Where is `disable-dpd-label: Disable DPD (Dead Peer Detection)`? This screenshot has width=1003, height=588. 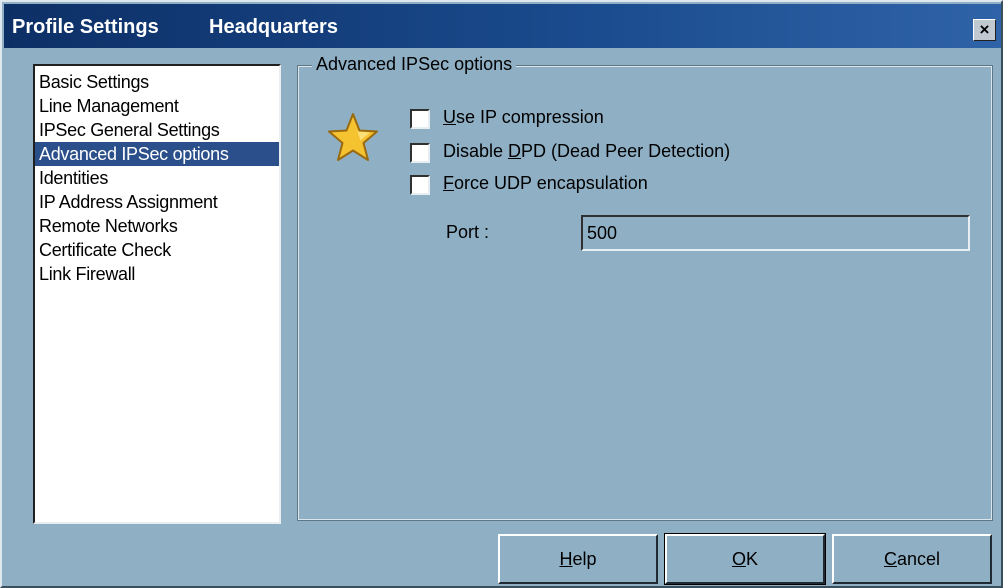
disable-dpd-label: Disable DPD (Dead Peer Detection) is located at coordinates (586, 151).